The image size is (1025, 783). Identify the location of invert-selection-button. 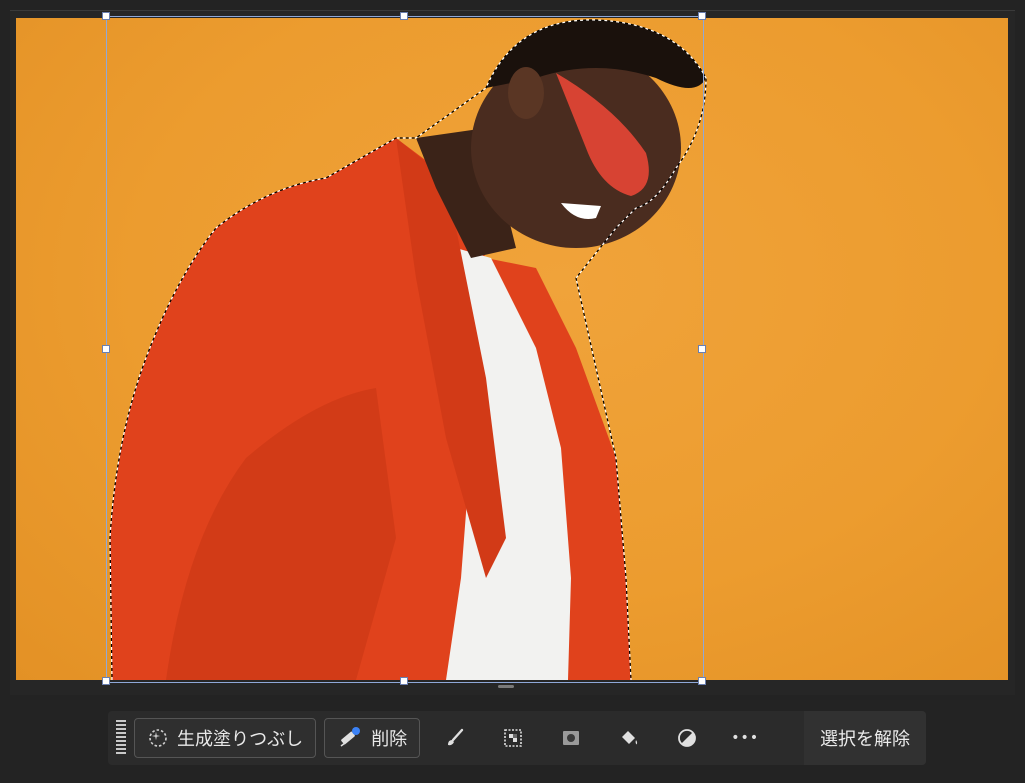
(513, 738).